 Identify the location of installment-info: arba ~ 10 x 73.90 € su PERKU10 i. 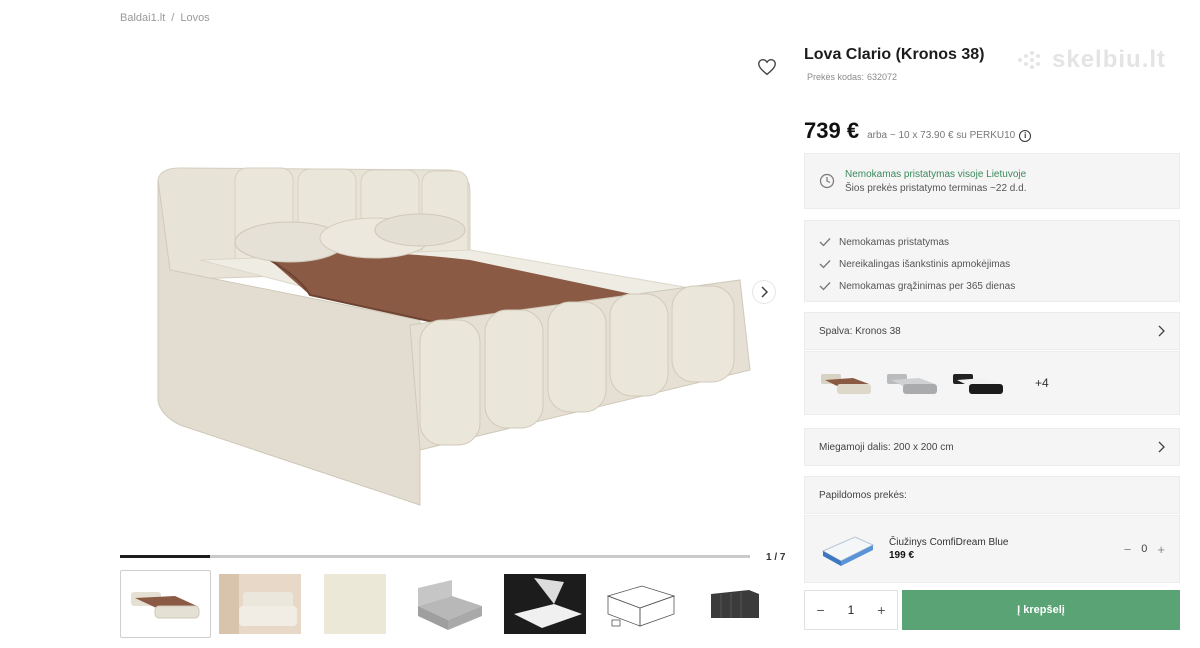
(949, 135).